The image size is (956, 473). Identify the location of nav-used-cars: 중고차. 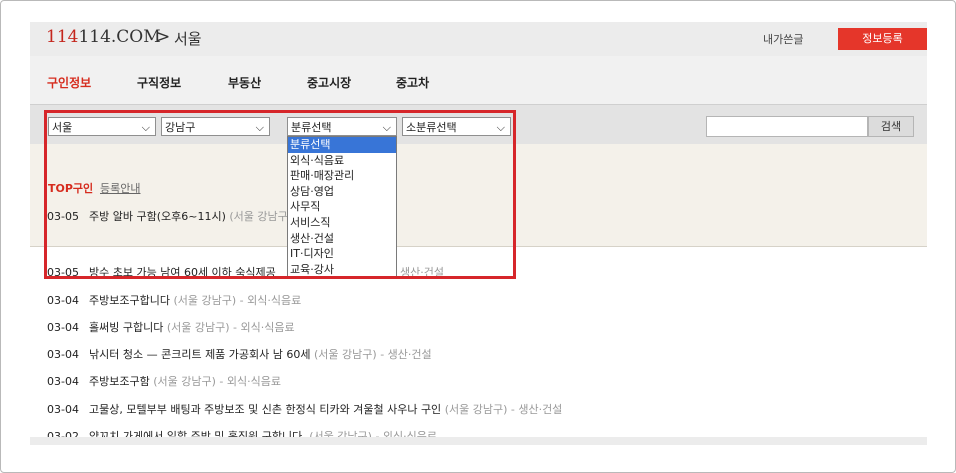
(412, 82).